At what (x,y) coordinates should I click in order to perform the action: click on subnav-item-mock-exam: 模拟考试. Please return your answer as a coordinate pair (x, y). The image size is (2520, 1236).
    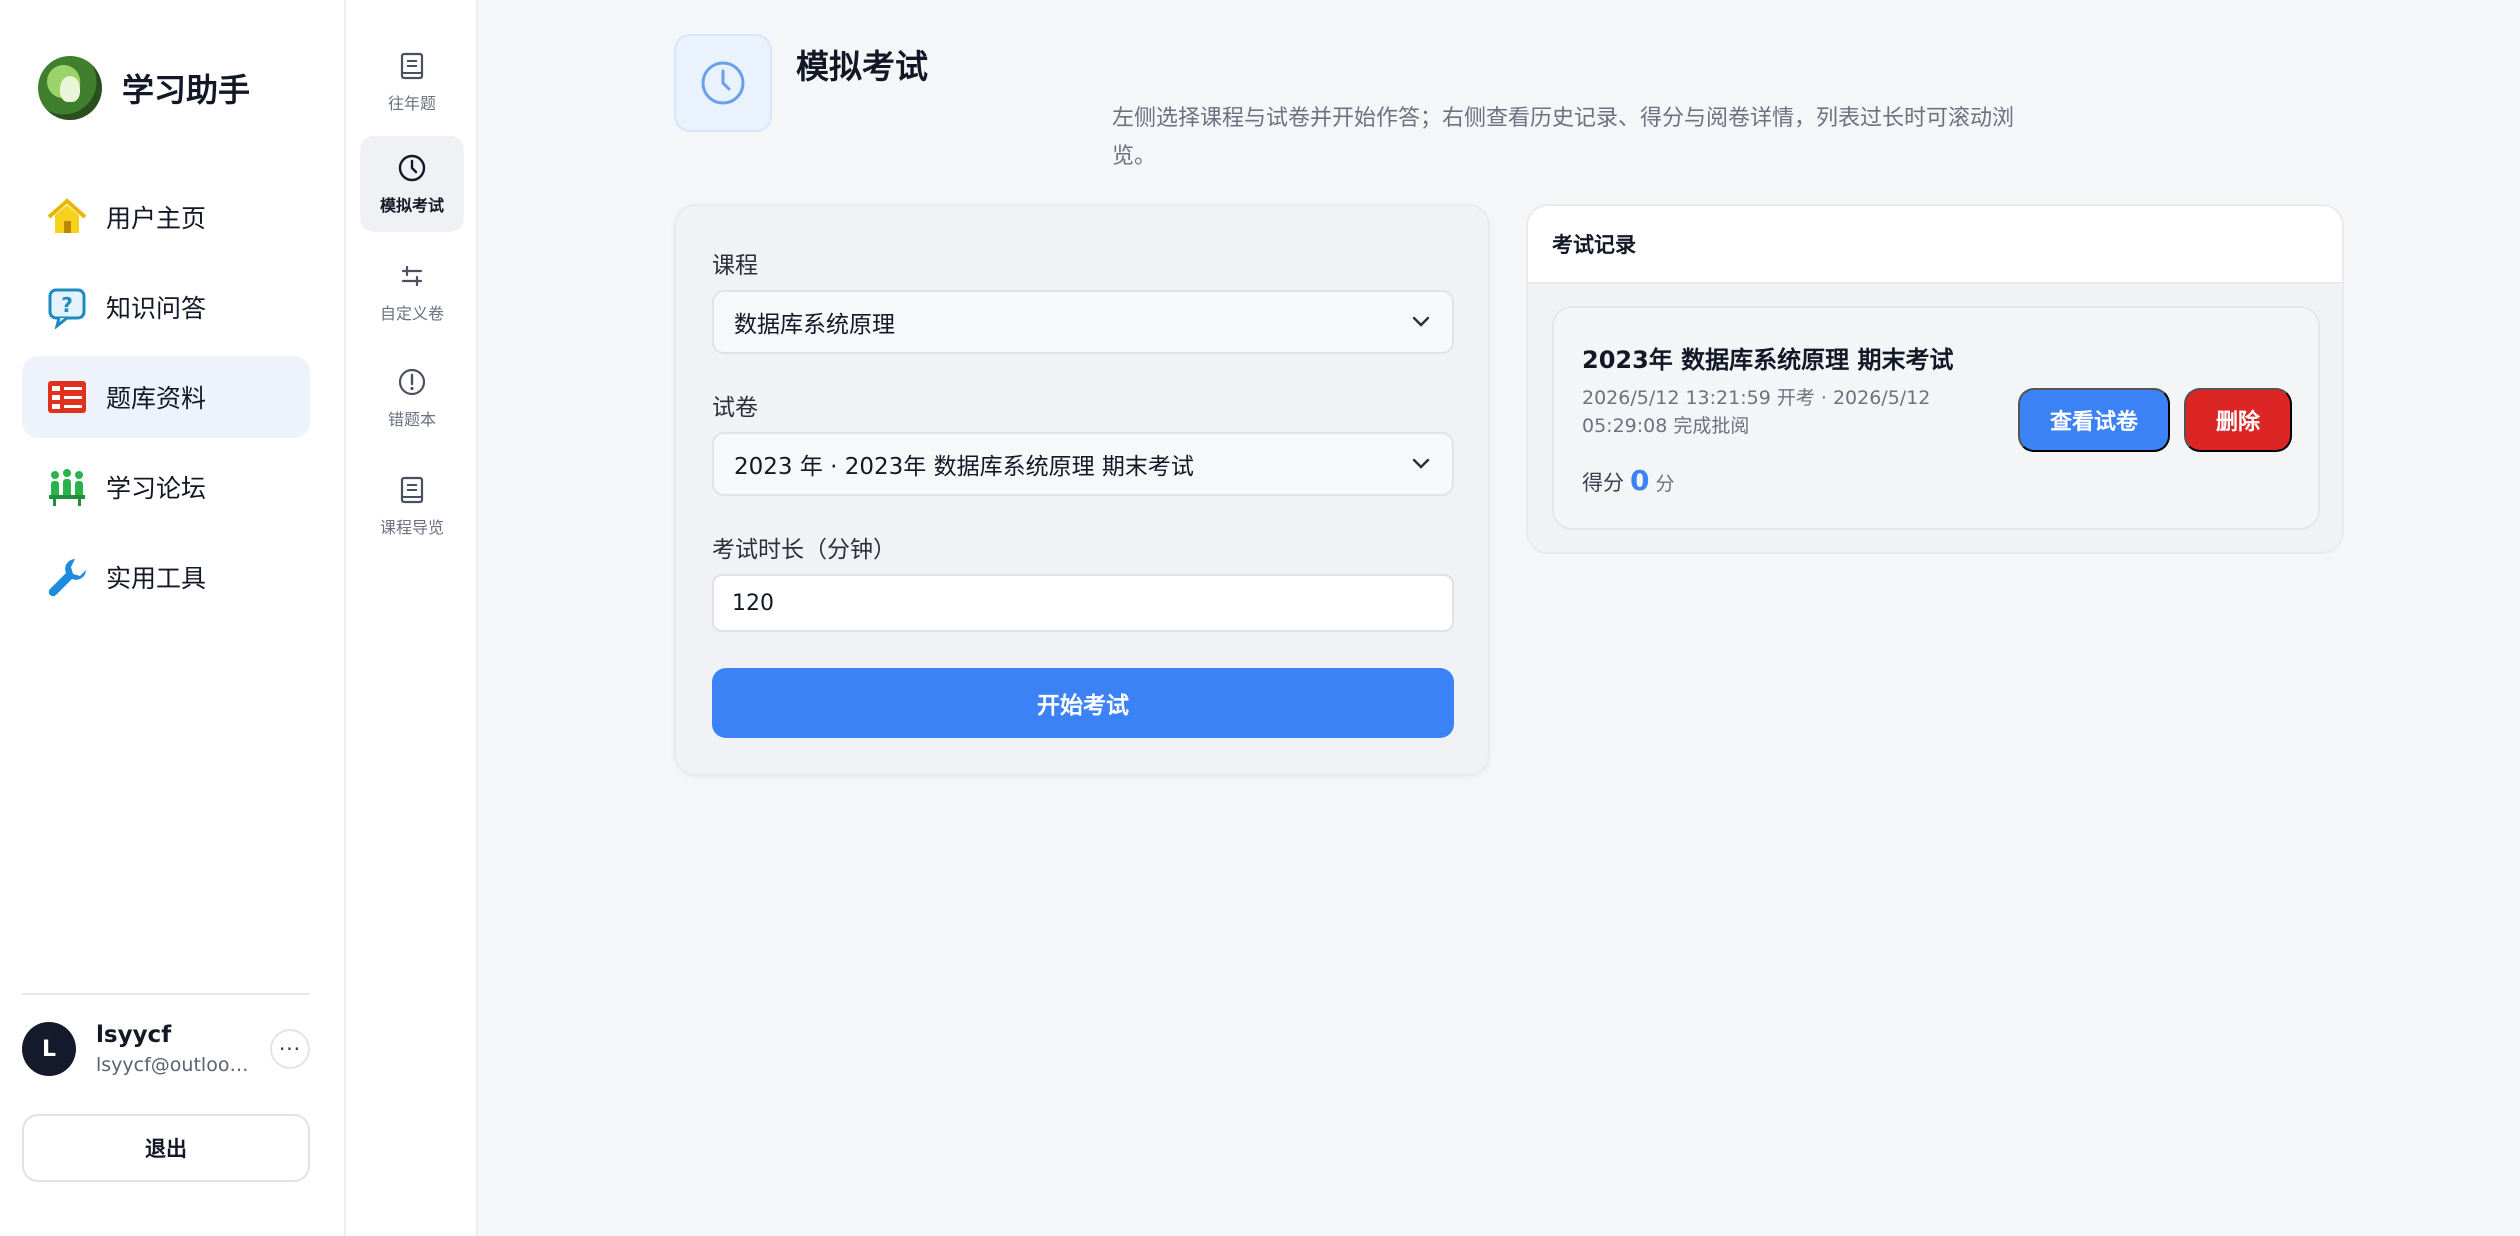
    Looking at the image, I should click on (412, 184).